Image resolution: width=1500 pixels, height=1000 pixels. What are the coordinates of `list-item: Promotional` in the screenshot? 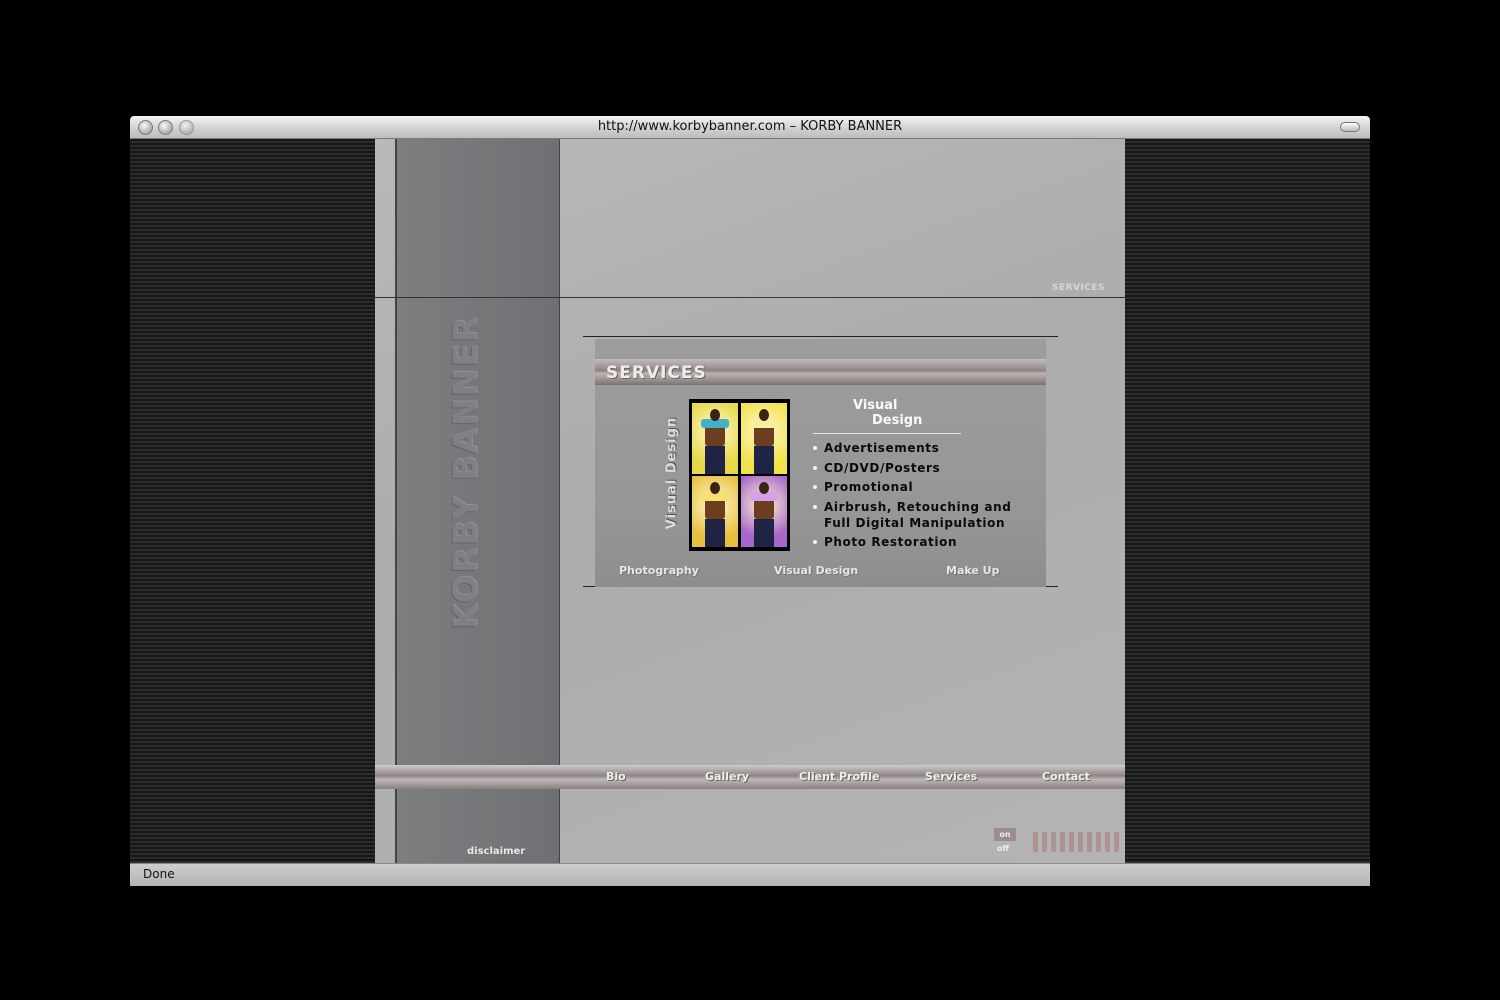 It's located at (912, 487).